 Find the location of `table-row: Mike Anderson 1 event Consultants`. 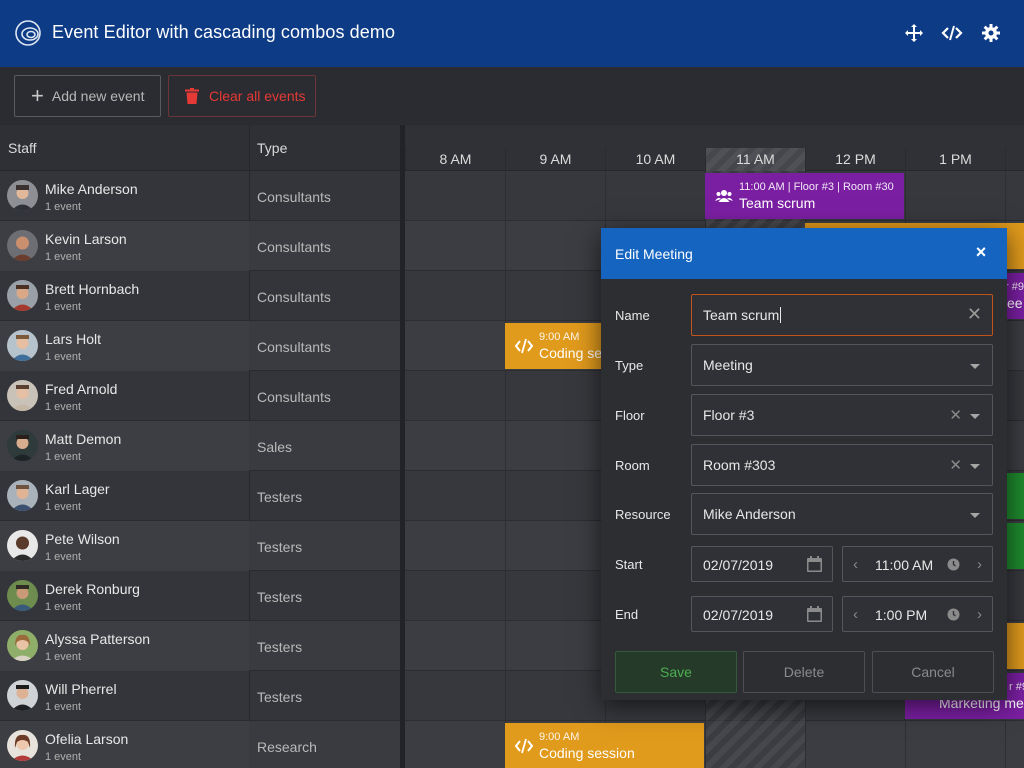

table-row: Mike Anderson 1 event Consultants is located at coordinates (200, 196).